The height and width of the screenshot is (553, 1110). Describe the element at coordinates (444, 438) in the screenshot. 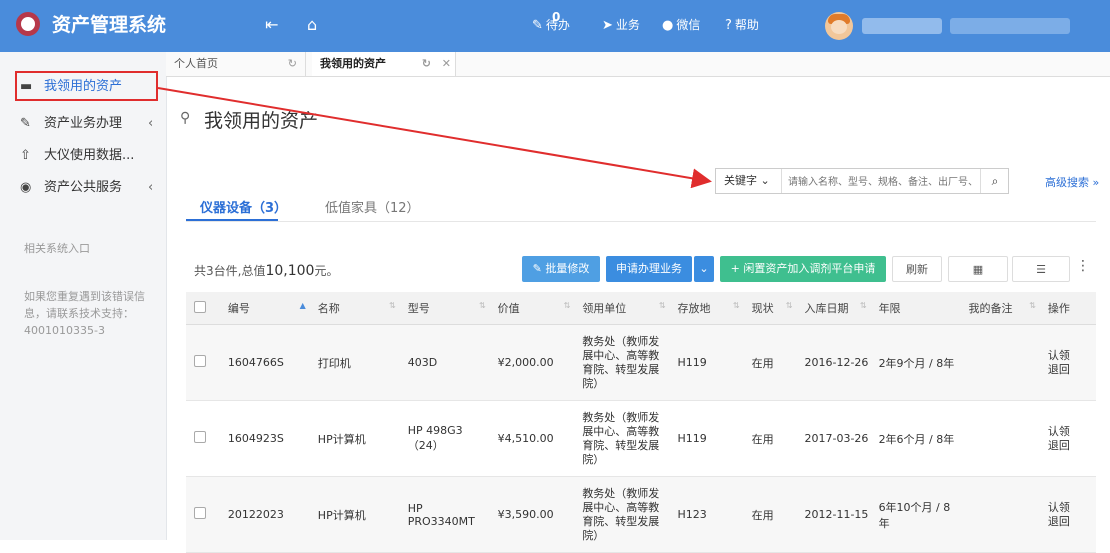

I see `cell-model: HP 498G3（24）` at that location.